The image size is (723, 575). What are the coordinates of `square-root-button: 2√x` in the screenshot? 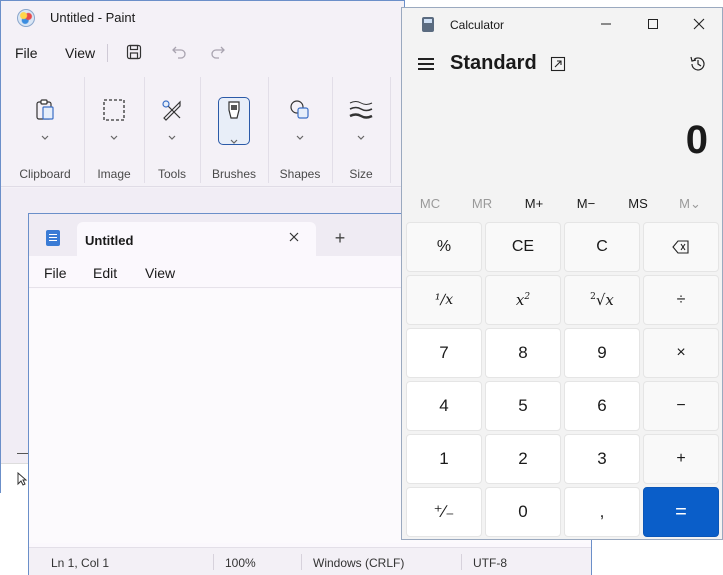 It's located at (602, 300).